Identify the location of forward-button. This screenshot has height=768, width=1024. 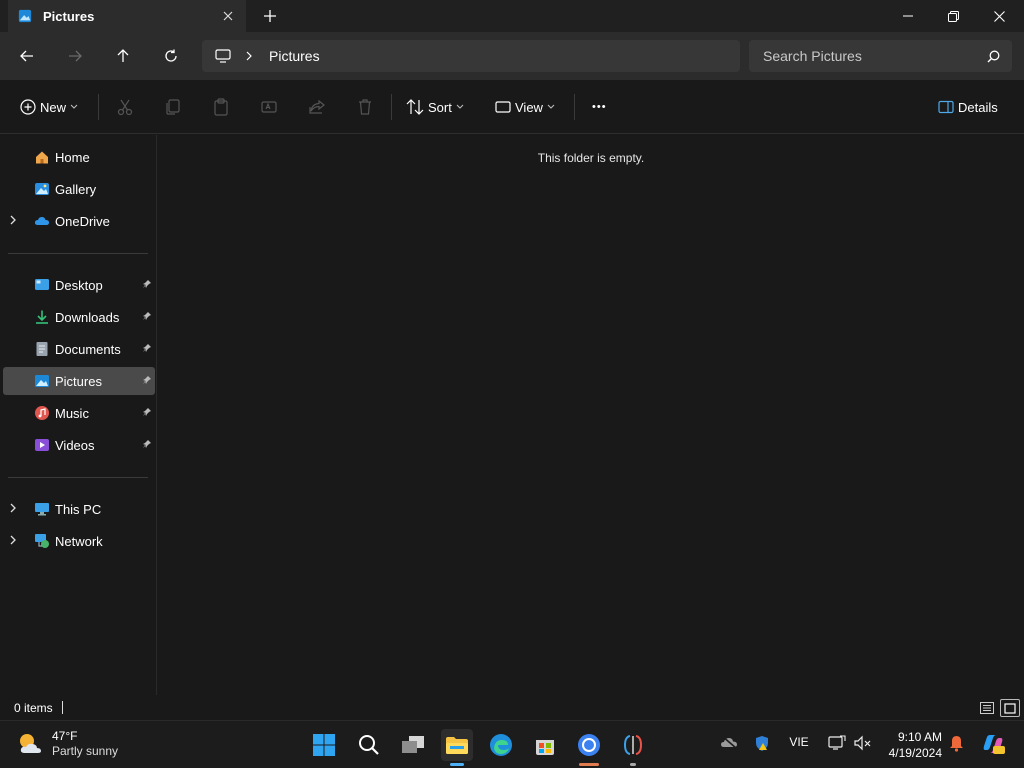
(75, 56).